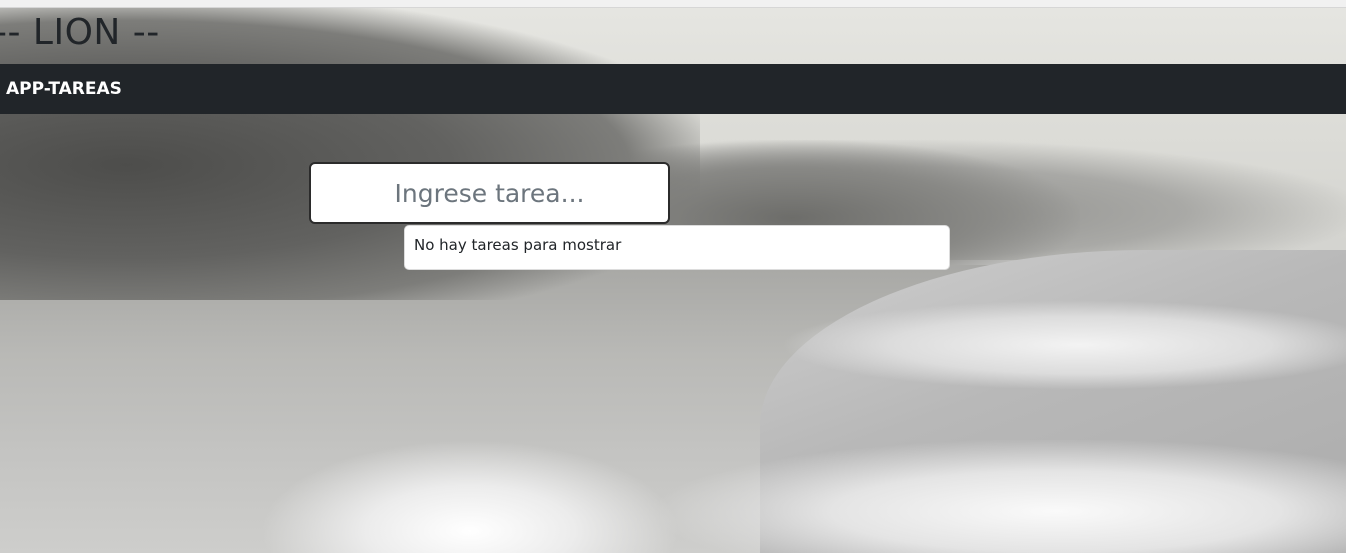  I want to click on background-wave-foam, so click(1063, 345).